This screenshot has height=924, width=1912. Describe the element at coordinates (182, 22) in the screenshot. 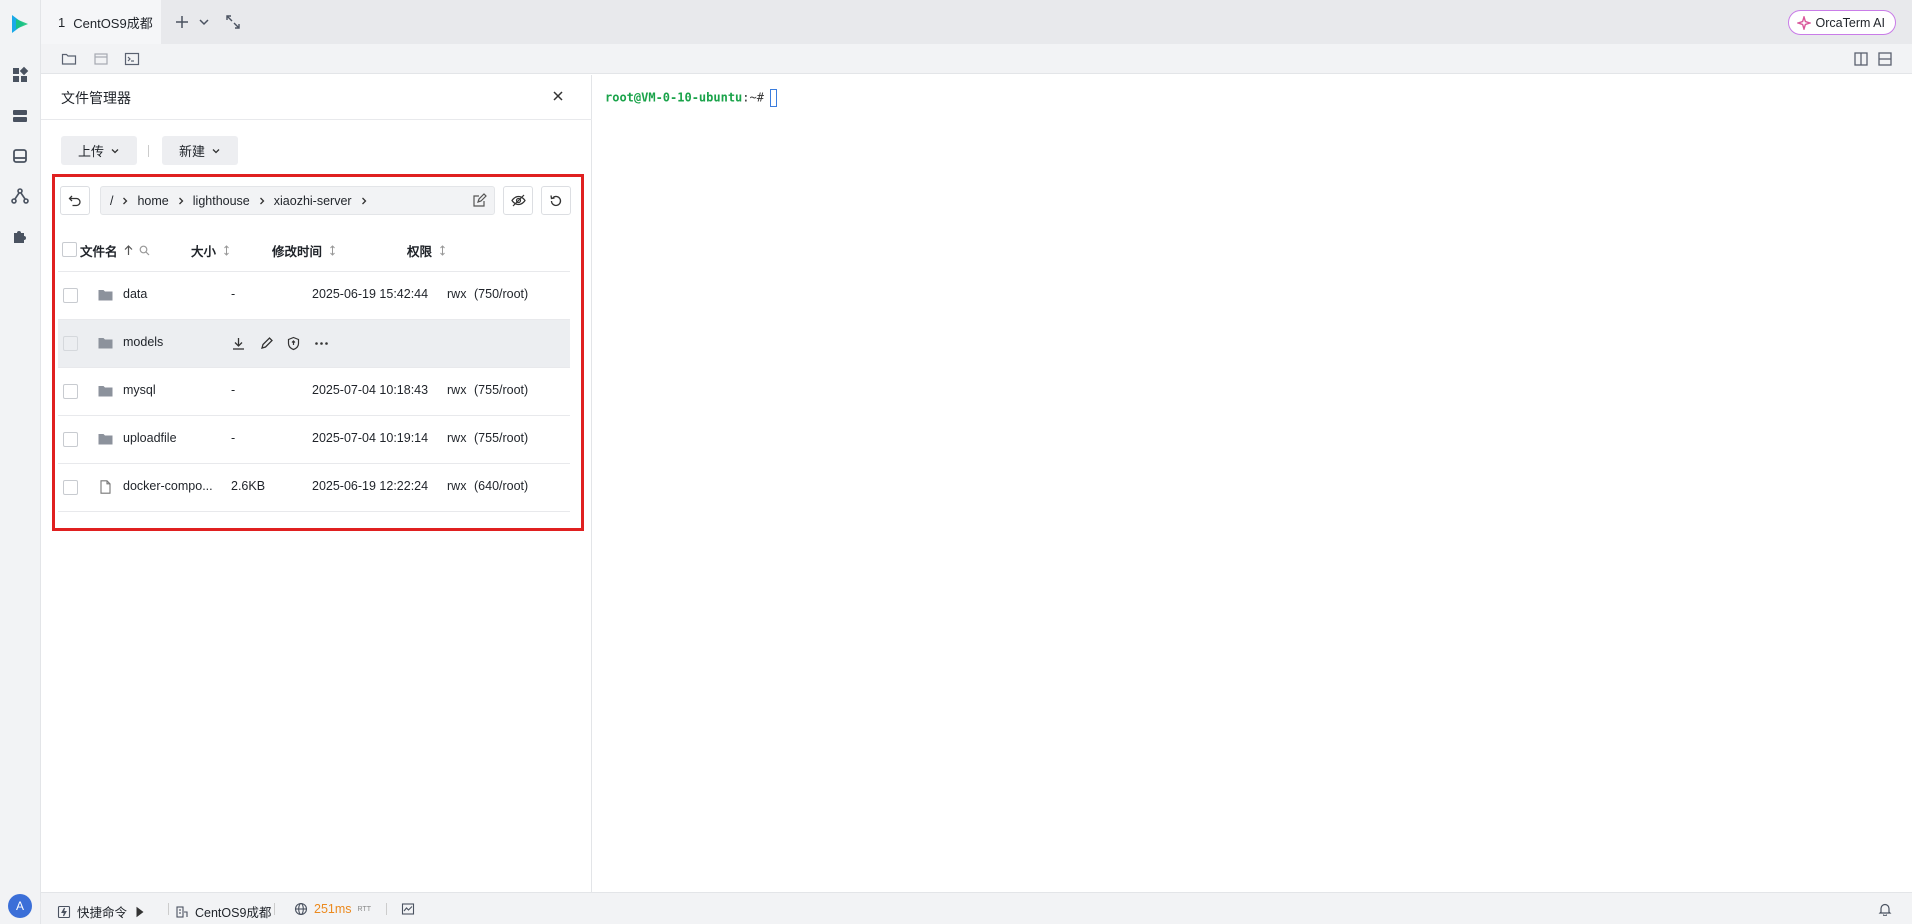

I see `add-tab-icon` at that location.